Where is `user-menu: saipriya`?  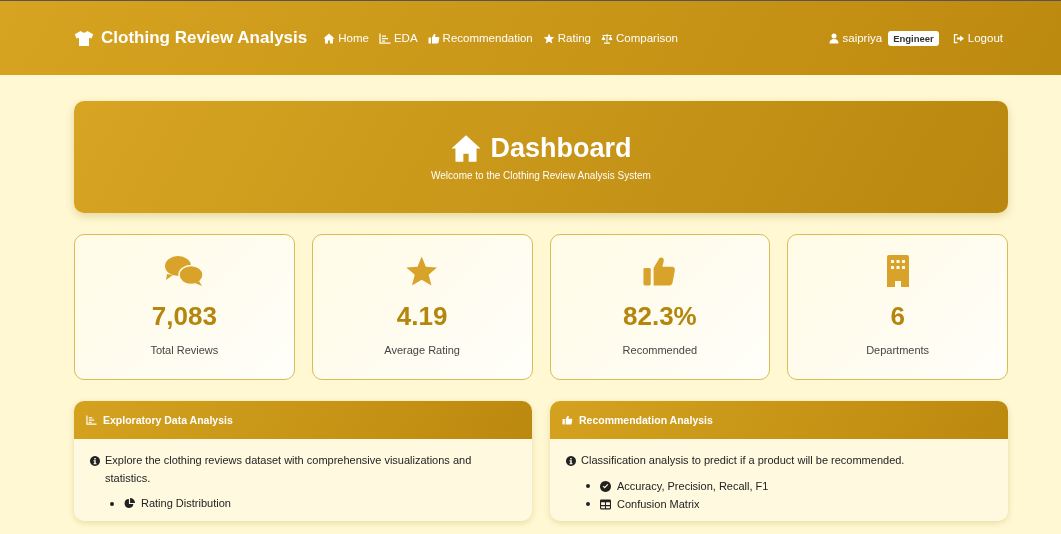 user-menu: saipriya is located at coordinates (855, 38).